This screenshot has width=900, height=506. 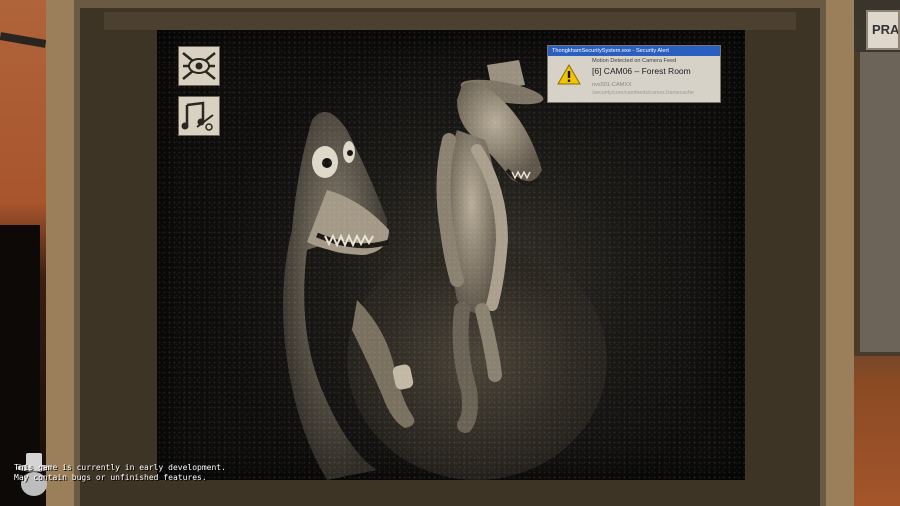 I want to click on music-box-icon, so click(x=197, y=116).